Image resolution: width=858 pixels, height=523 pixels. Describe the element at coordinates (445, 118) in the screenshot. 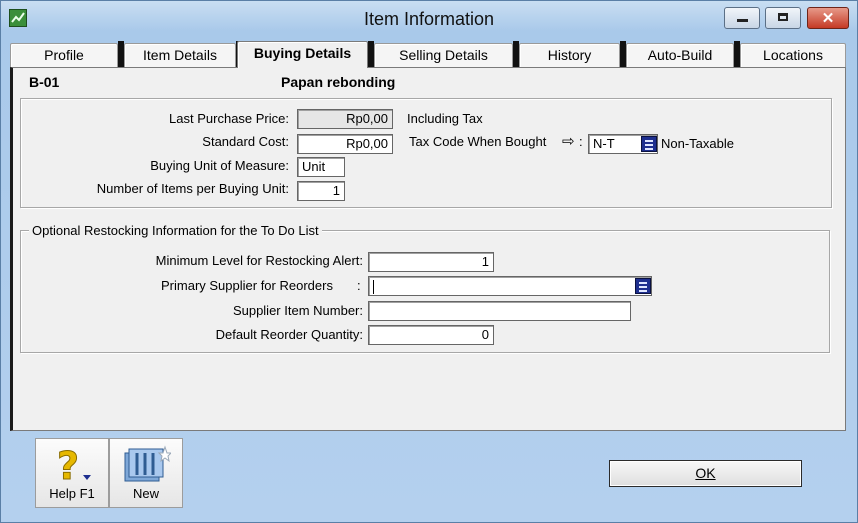

I see `including-tax-label: Including Tax` at that location.